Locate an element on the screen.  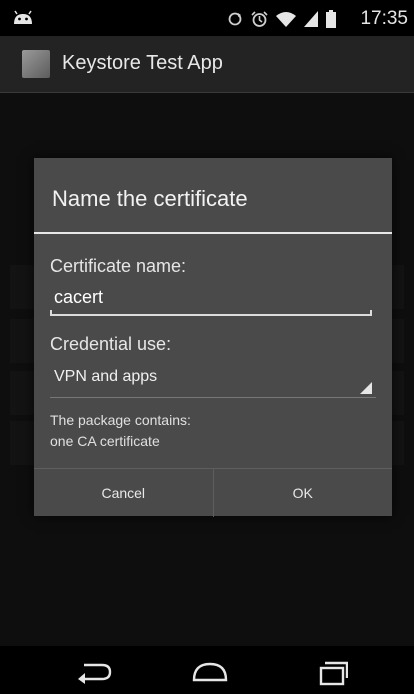
battery-icon is located at coordinates (331, 19).